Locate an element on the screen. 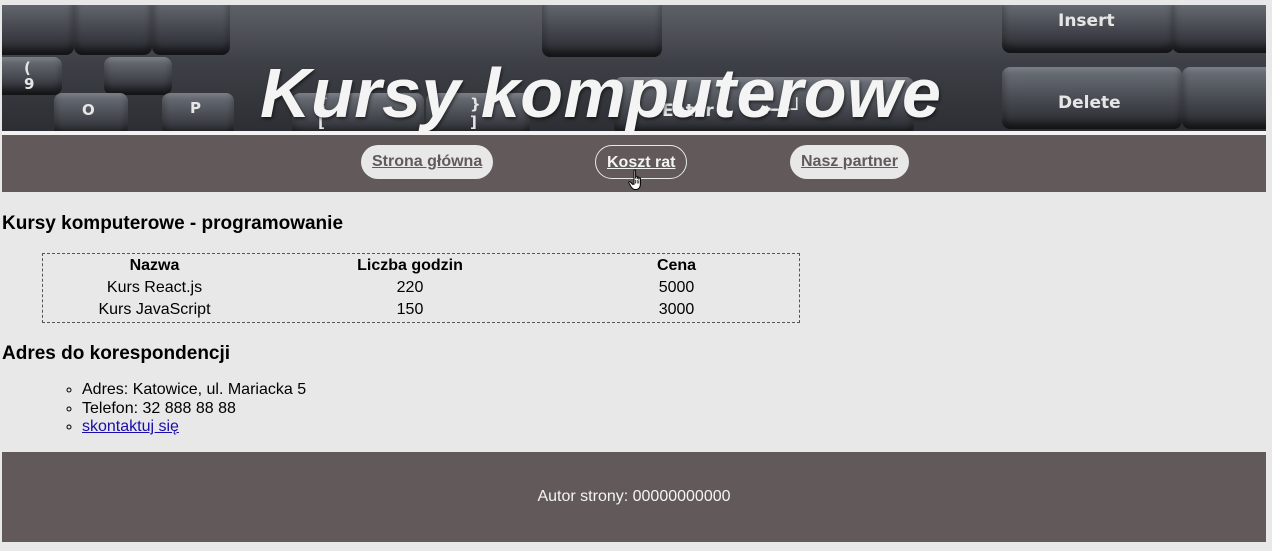 This screenshot has height=551, width=1272. course-name-cell: Kurs JavaScript is located at coordinates (154, 309).